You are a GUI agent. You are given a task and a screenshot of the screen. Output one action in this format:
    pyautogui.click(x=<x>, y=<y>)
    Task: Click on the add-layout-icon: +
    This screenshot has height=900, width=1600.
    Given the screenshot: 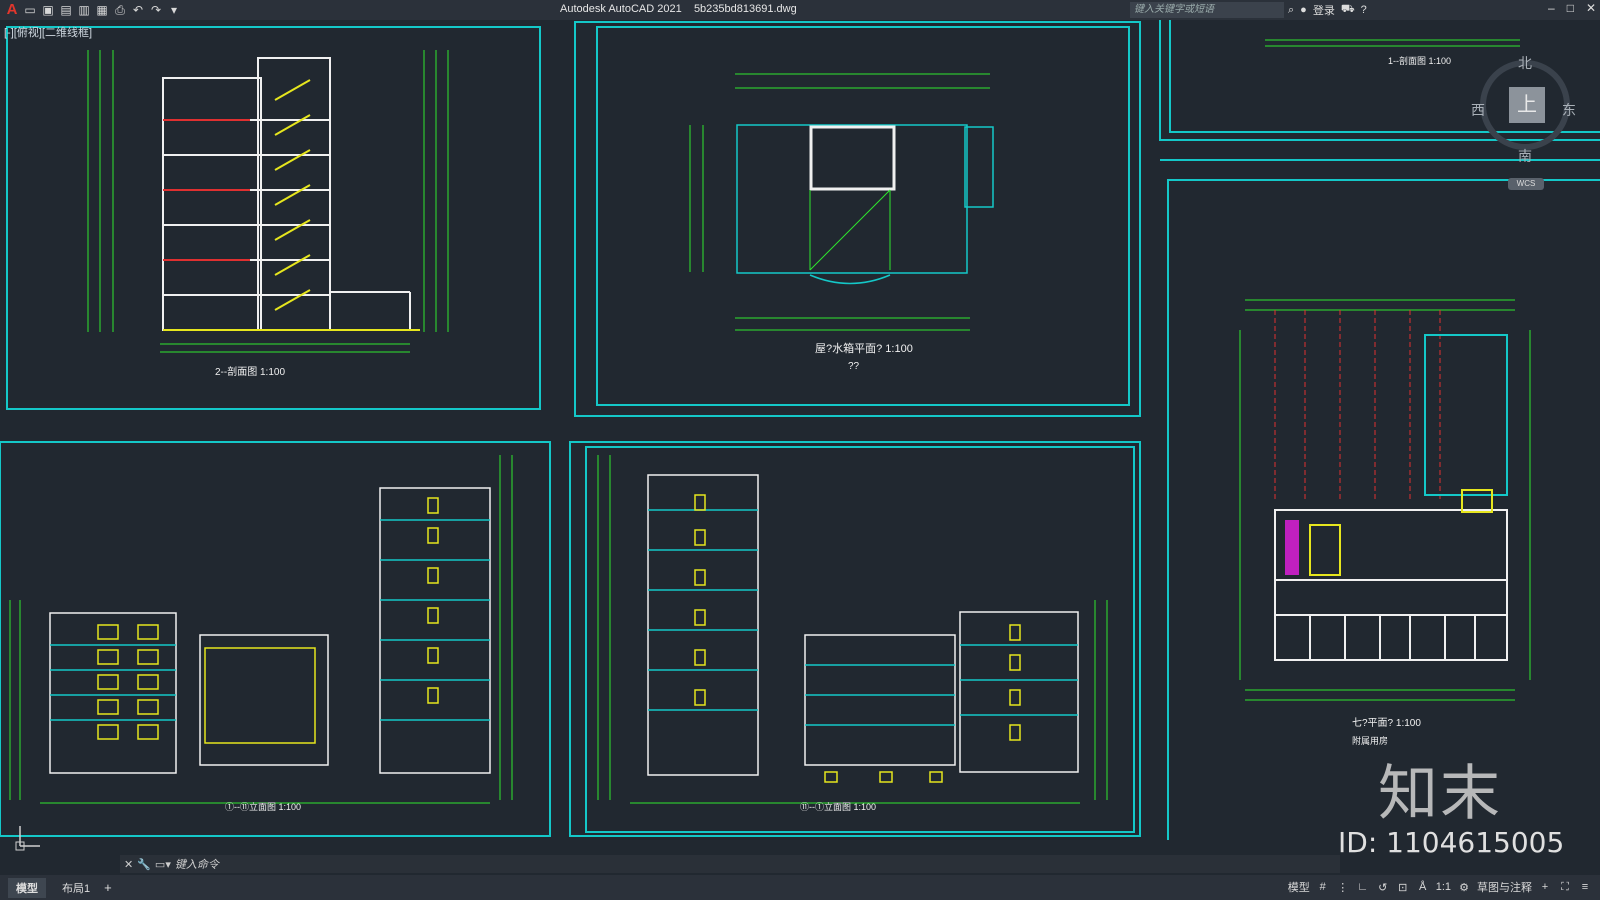 What is the action you would take?
    pyautogui.click(x=108, y=887)
    